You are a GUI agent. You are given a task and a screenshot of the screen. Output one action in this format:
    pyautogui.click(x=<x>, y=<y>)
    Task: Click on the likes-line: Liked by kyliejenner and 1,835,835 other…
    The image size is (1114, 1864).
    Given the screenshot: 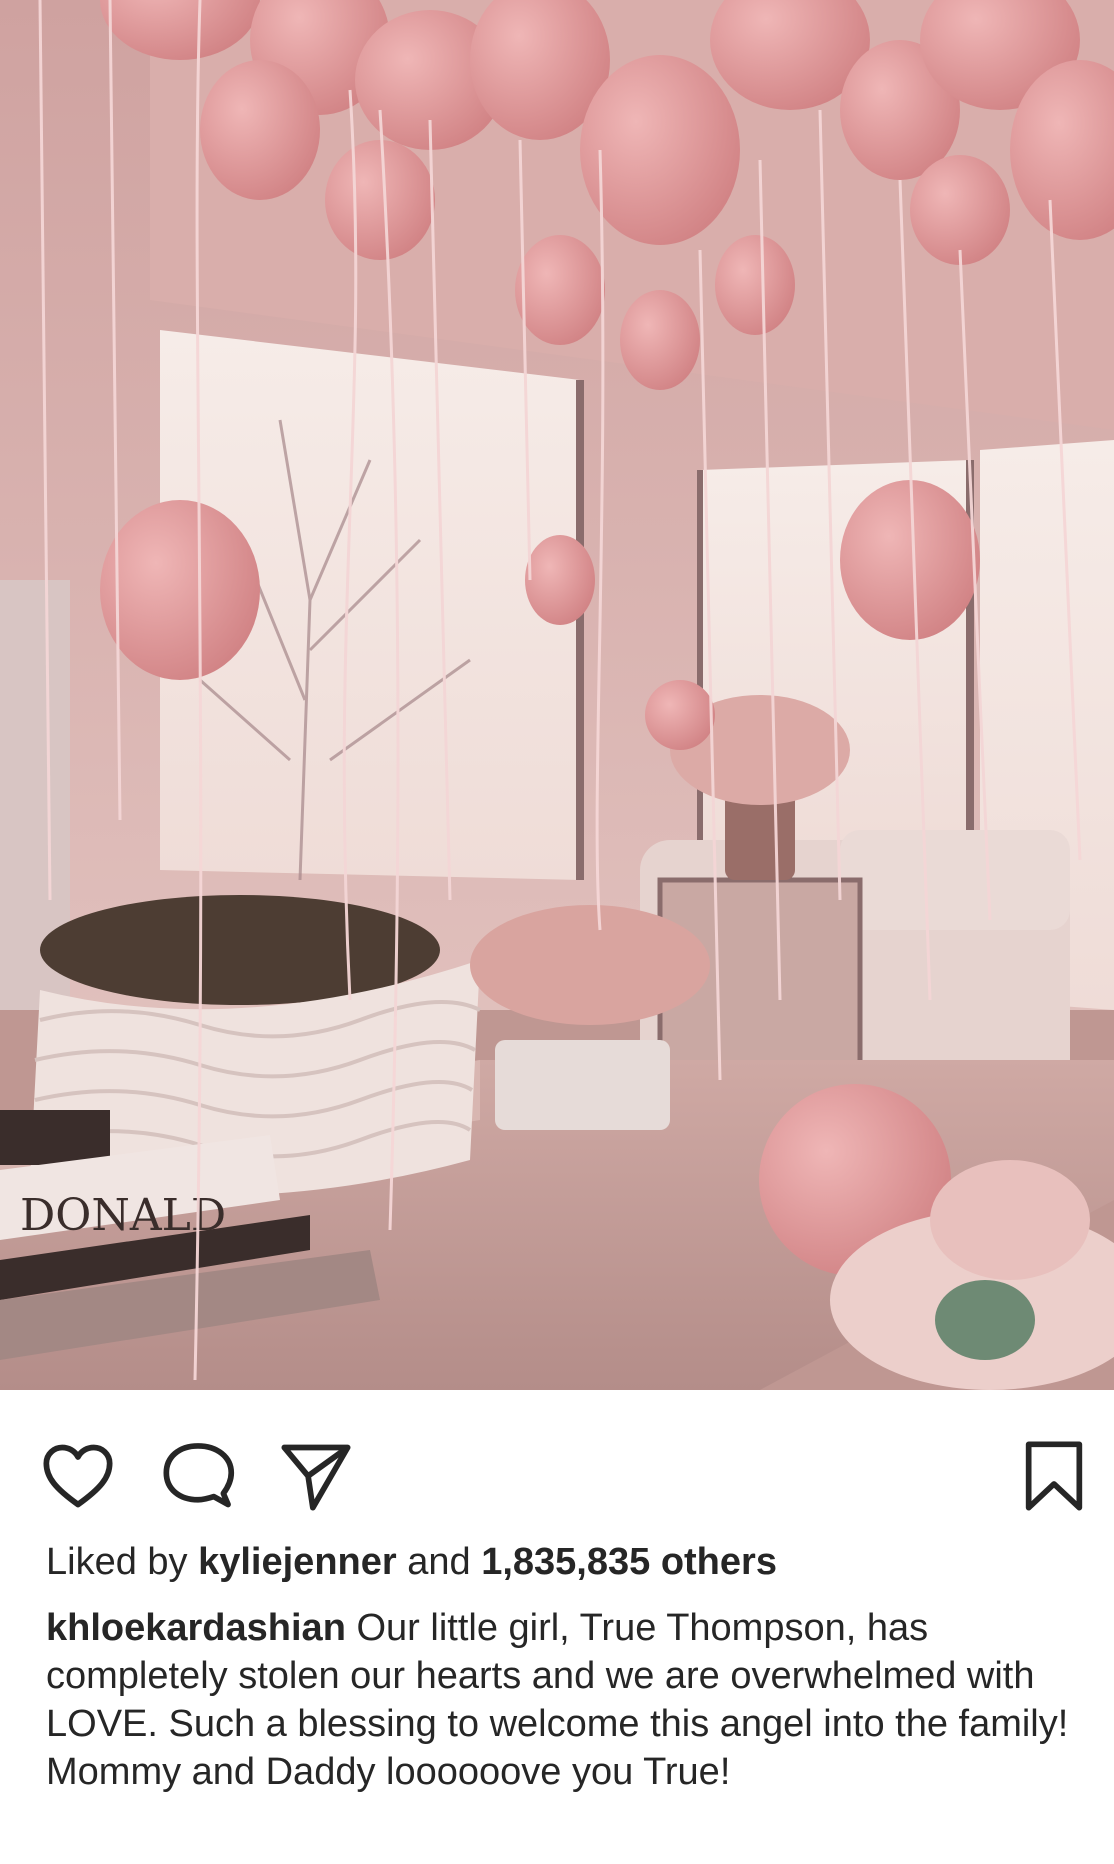 What is the action you would take?
    pyautogui.click(x=411, y=1562)
    